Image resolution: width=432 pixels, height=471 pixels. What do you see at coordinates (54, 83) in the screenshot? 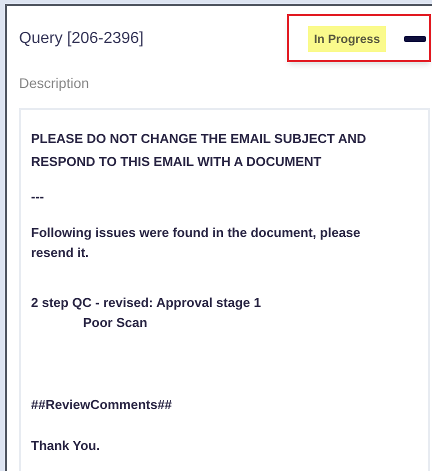
I see `description-label: Description` at bounding box center [54, 83].